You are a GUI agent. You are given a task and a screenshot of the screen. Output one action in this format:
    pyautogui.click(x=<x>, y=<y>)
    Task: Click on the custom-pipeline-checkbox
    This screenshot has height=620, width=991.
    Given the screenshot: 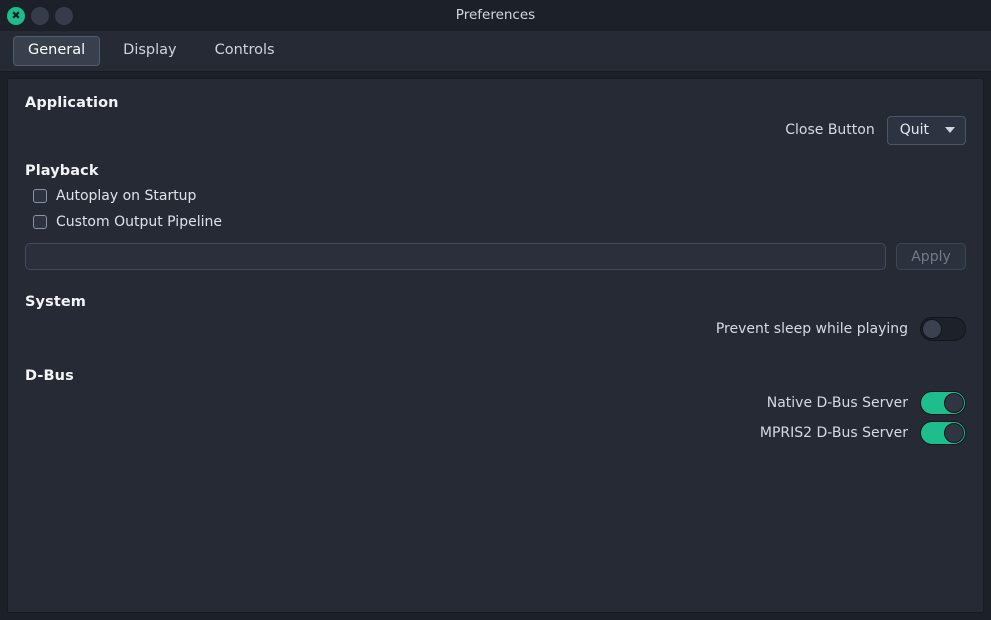 What is the action you would take?
    pyautogui.click(x=40, y=222)
    